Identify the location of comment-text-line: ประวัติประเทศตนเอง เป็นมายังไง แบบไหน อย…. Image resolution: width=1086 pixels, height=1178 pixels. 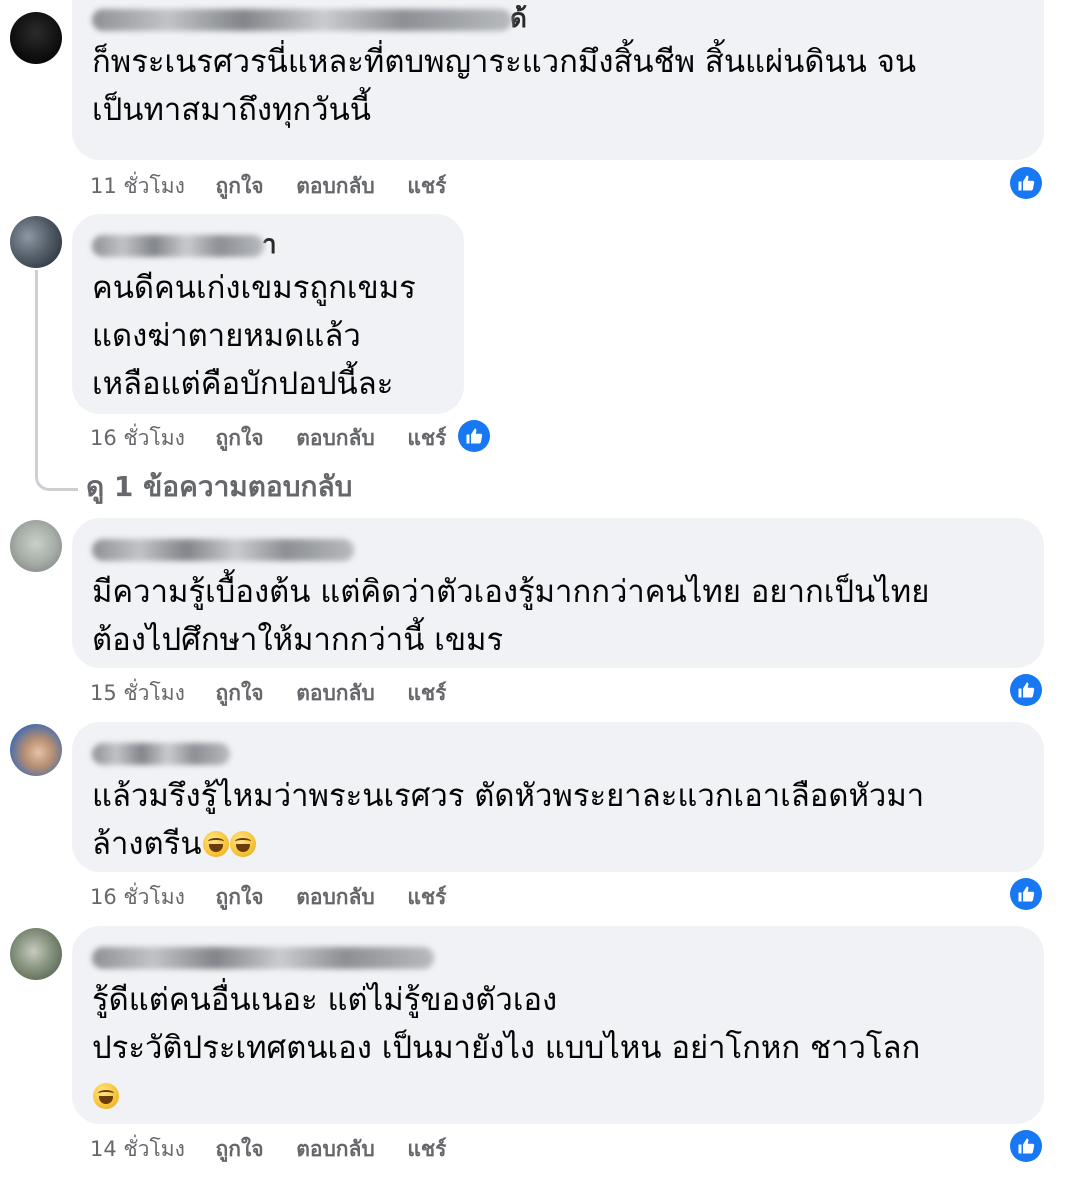
(506, 1048).